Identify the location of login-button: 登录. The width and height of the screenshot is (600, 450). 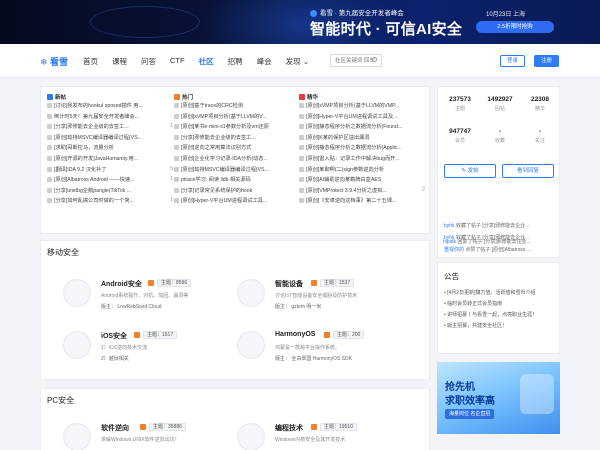
(512, 61).